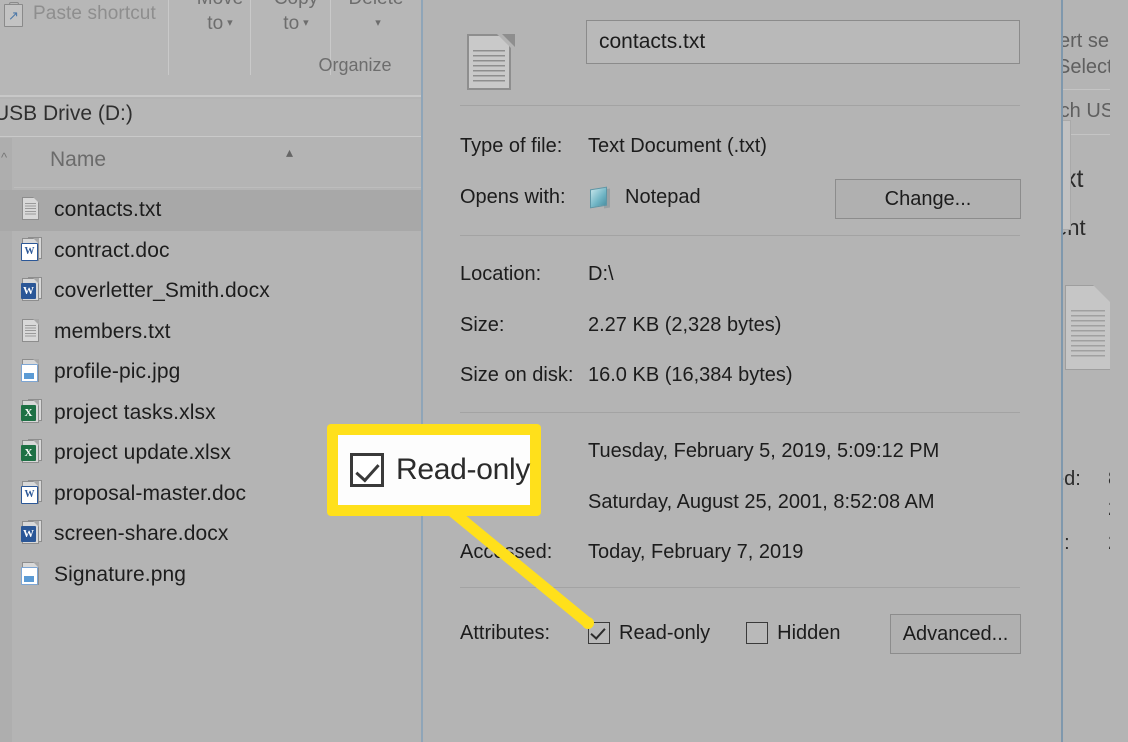 The image size is (1128, 742). I want to click on address-bar: USB Drive (D:), so click(211, 118).